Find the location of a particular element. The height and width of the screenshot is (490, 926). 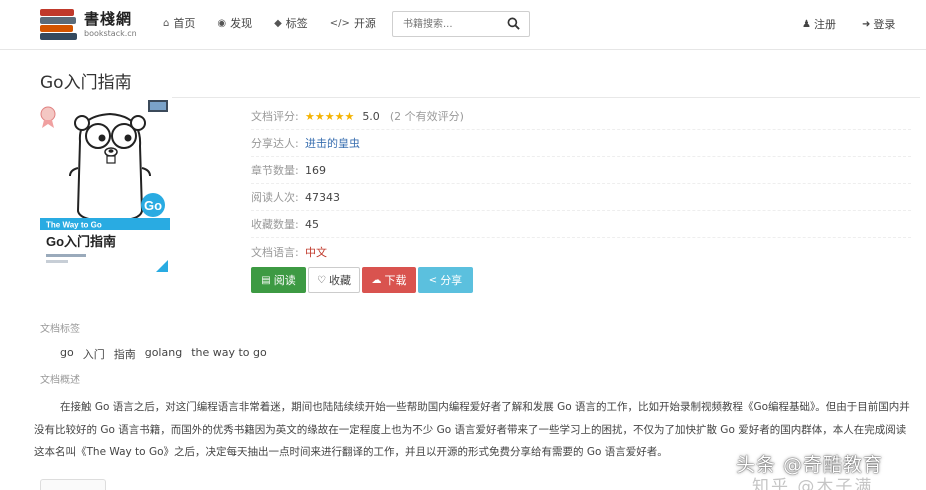

tags-section-label: 文档标签 is located at coordinates (60, 329).